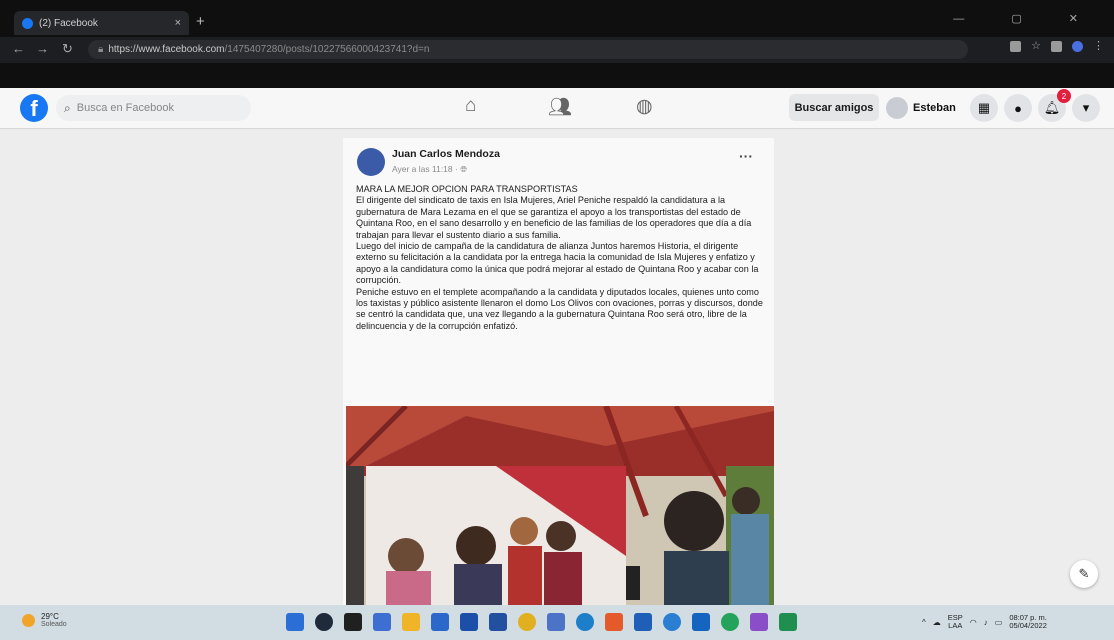 The image size is (1114, 640). Describe the element at coordinates (644, 106) in the screenshot. I see `groups-icon: ◍` at that location.